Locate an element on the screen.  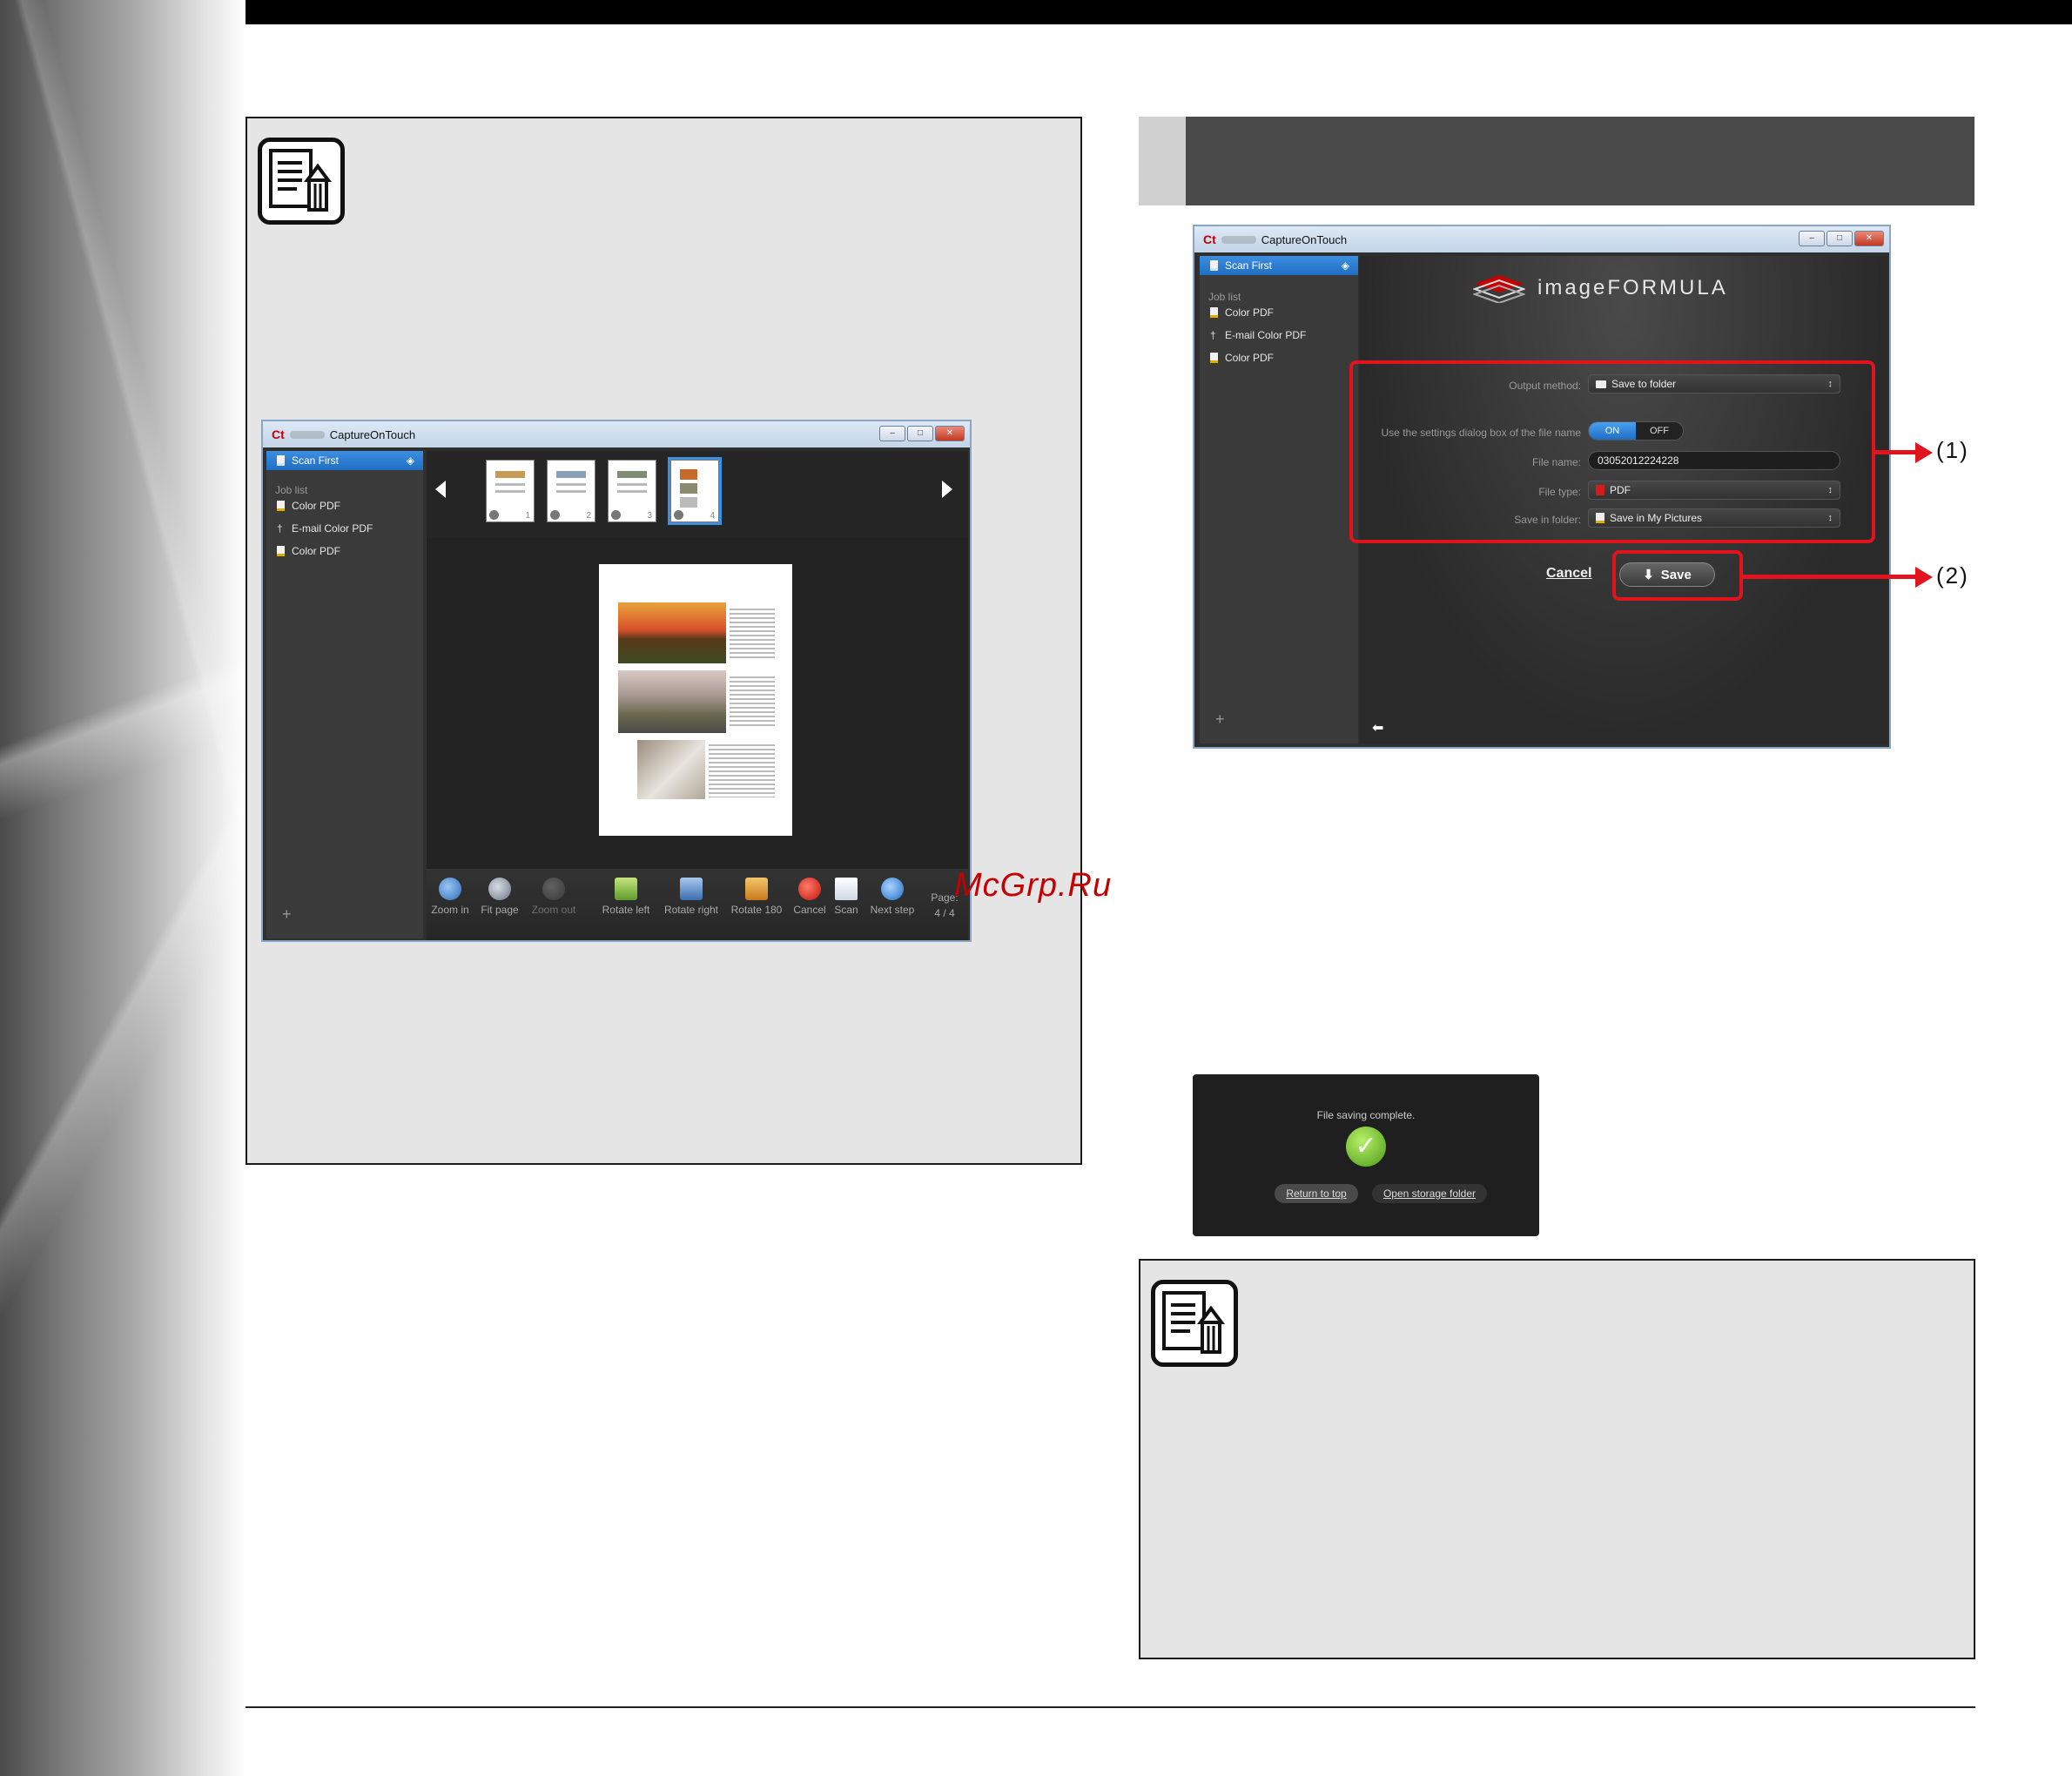
left-decorative-strip is located at coordinates (123, 888).